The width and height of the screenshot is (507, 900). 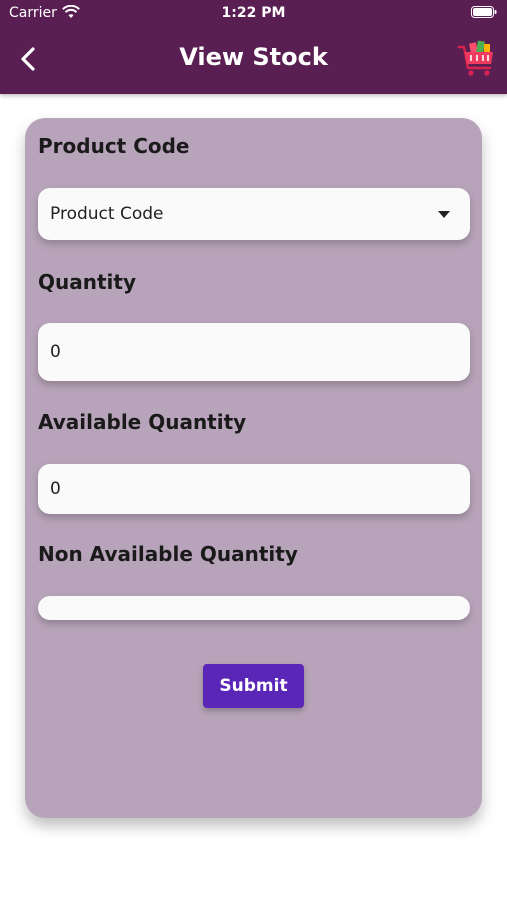 What do you see at coordinates (253, 686) in the screenshot?
I see `submit-button: Submit` at bounding box center [253, 686].